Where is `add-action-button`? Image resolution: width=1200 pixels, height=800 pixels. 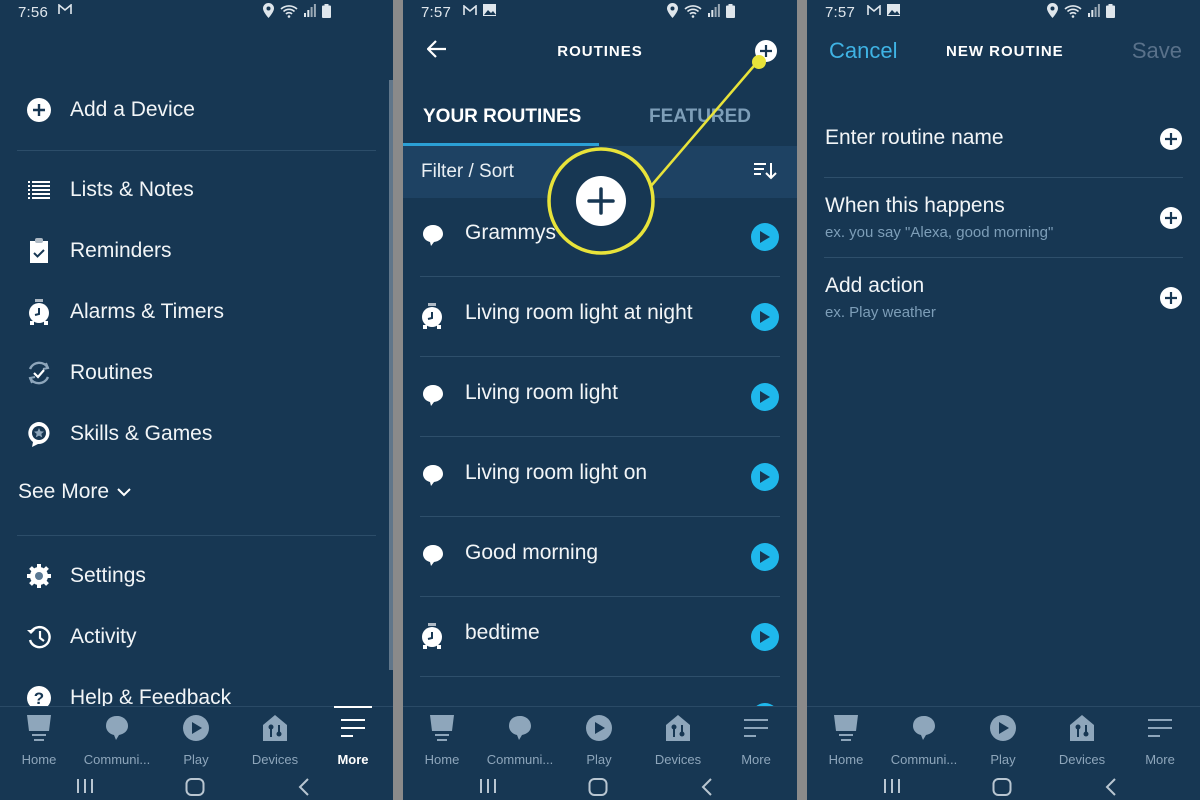
add-action-button is located at coordinates (1171, 298).